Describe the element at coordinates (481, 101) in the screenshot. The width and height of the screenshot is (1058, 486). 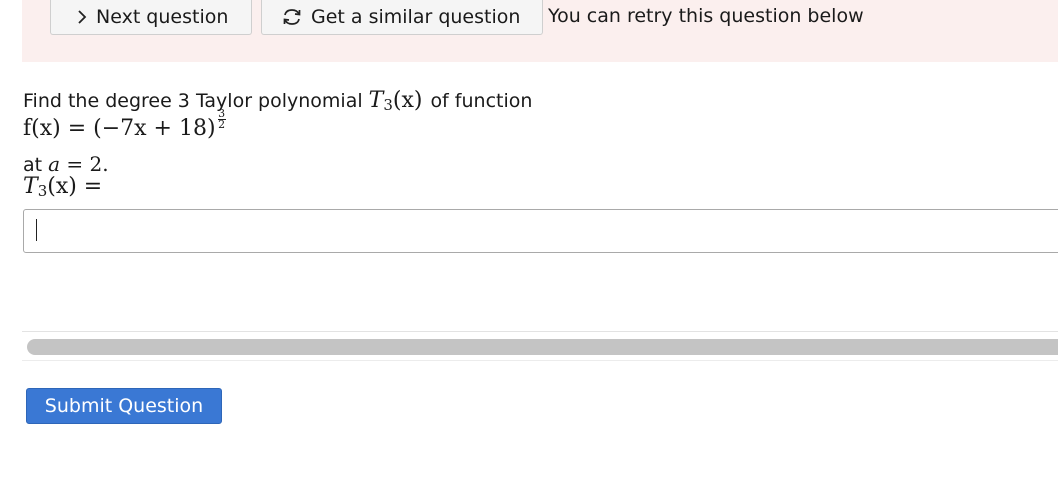
I see `question-intro-suffix: of function` at that location.